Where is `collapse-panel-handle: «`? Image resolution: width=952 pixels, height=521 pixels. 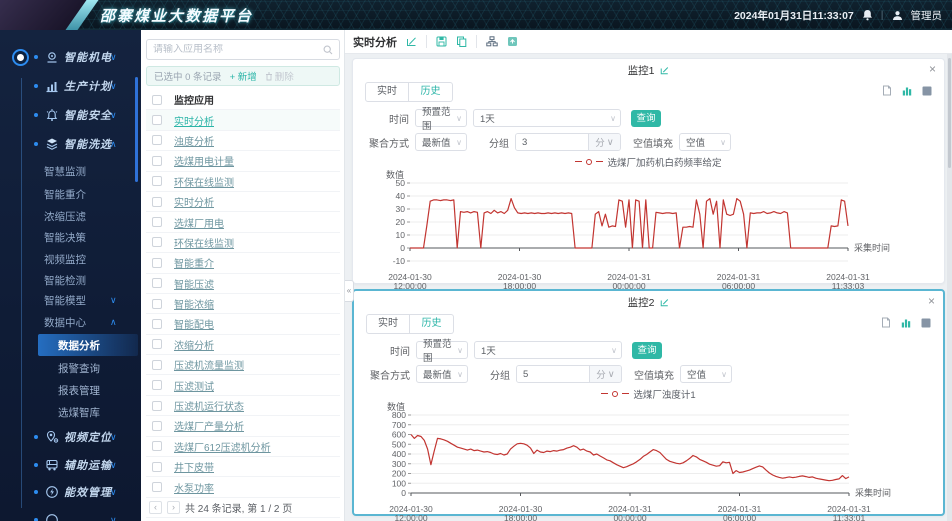 collapse-panel-handle: « is located at coordinates (349, 291).